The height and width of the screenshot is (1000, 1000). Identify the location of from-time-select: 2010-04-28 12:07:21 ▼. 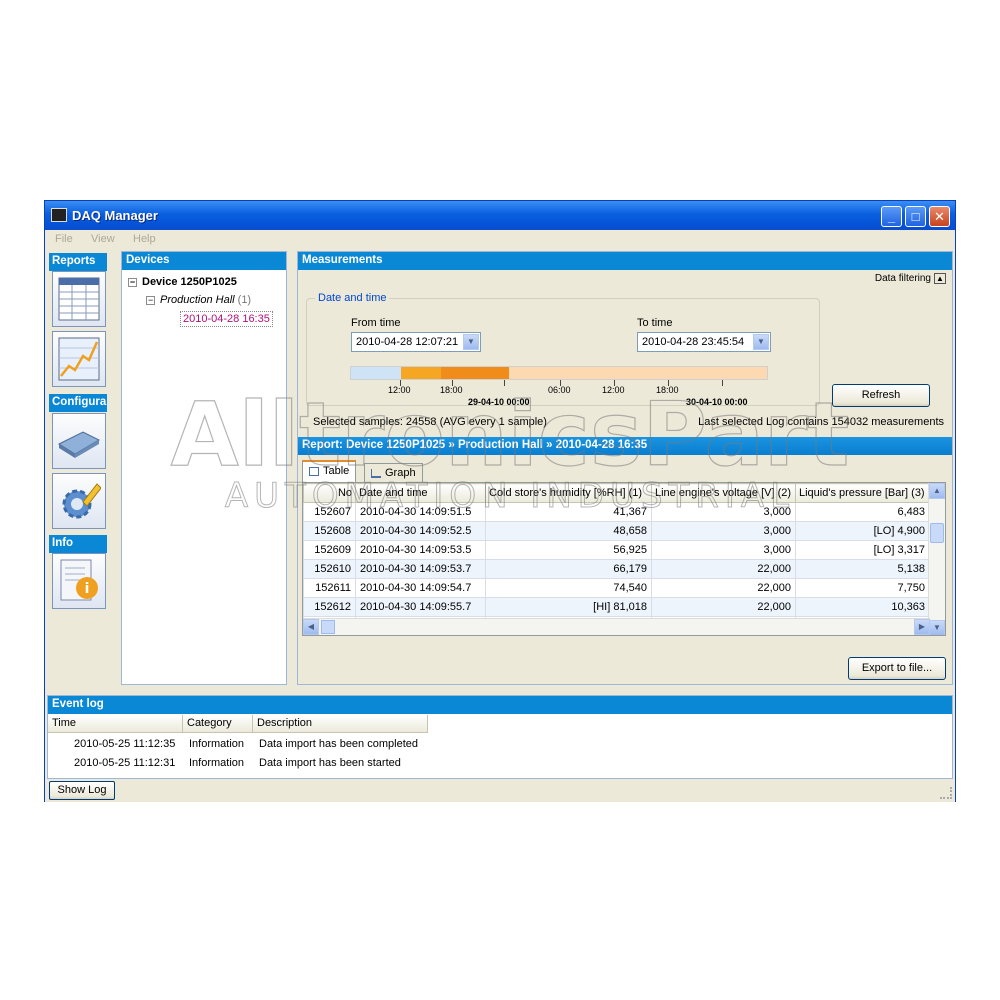
(416, 342).